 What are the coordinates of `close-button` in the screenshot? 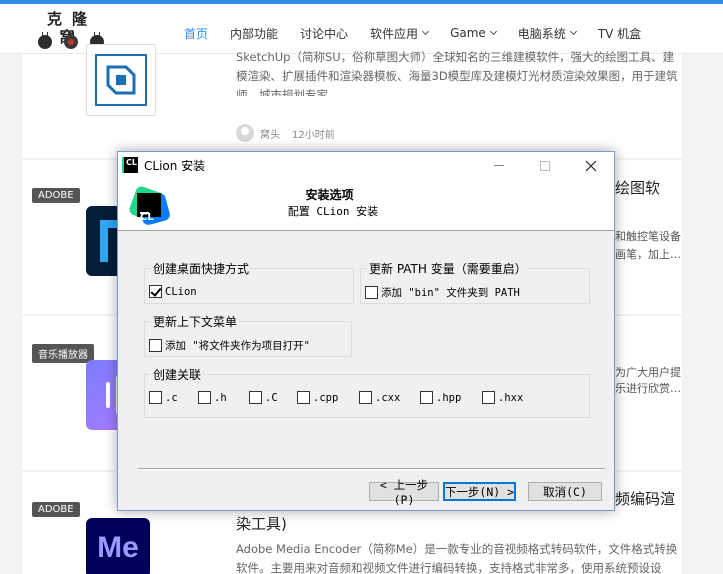 It's located at (591, 165).